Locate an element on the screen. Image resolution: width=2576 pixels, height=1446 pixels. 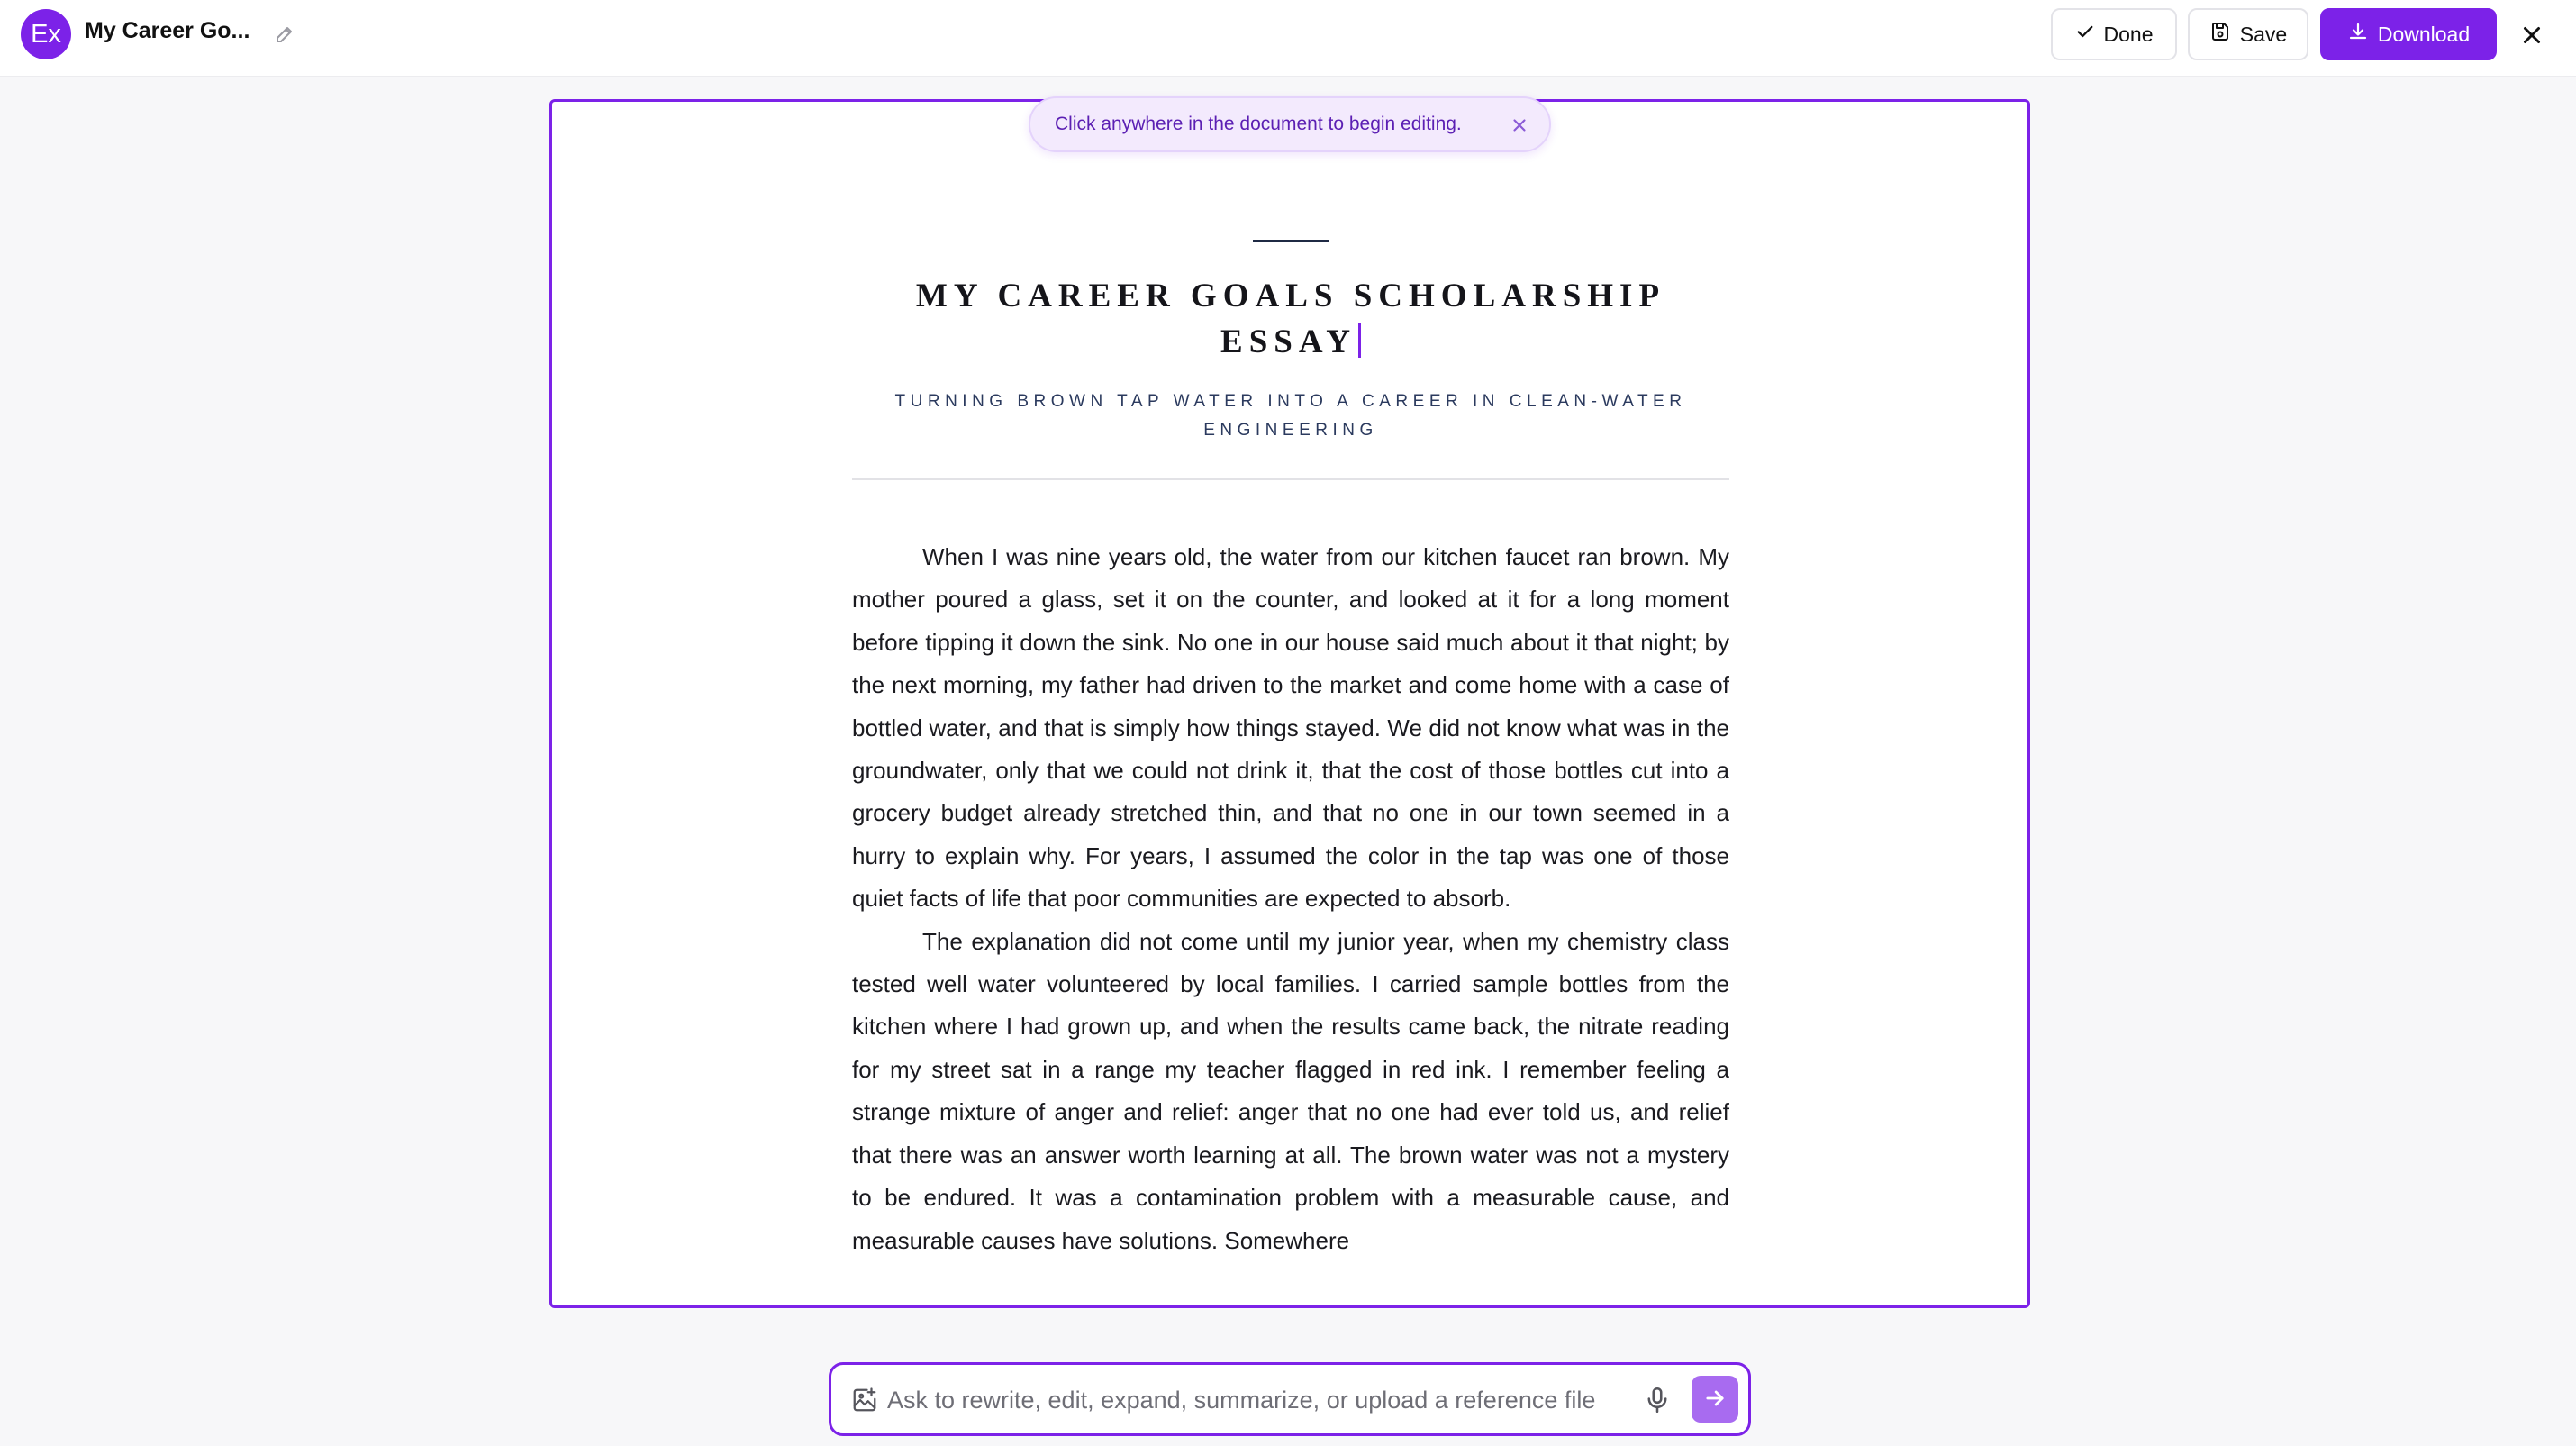
download-button: Download is located at coordinates (2408, 34).